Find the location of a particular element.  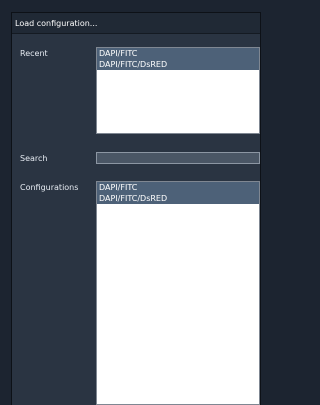

configuration-item-dapi-fitc-dsred: DAPI/FITC/DsRED is located at coordinates (178, 198).